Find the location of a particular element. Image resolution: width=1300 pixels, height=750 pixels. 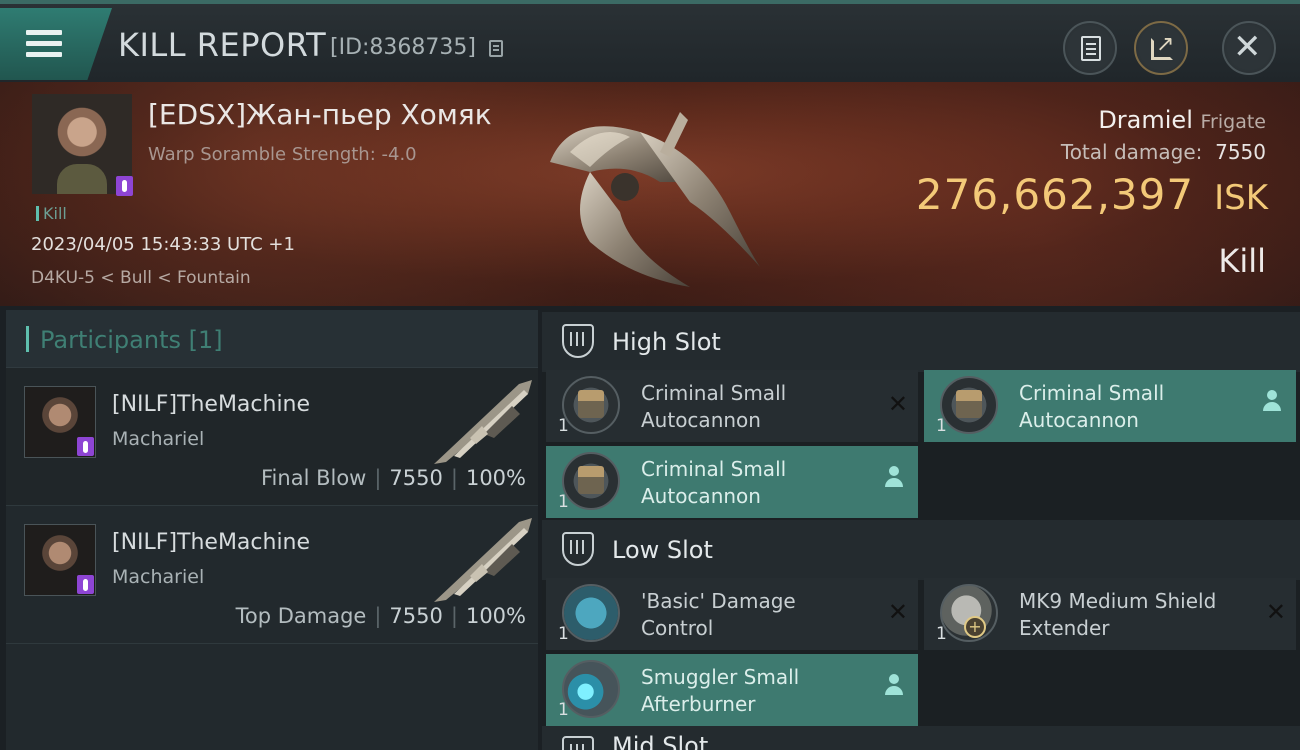

isk-value: 276,662,397 ISK is located at coordinates (1091, 194).